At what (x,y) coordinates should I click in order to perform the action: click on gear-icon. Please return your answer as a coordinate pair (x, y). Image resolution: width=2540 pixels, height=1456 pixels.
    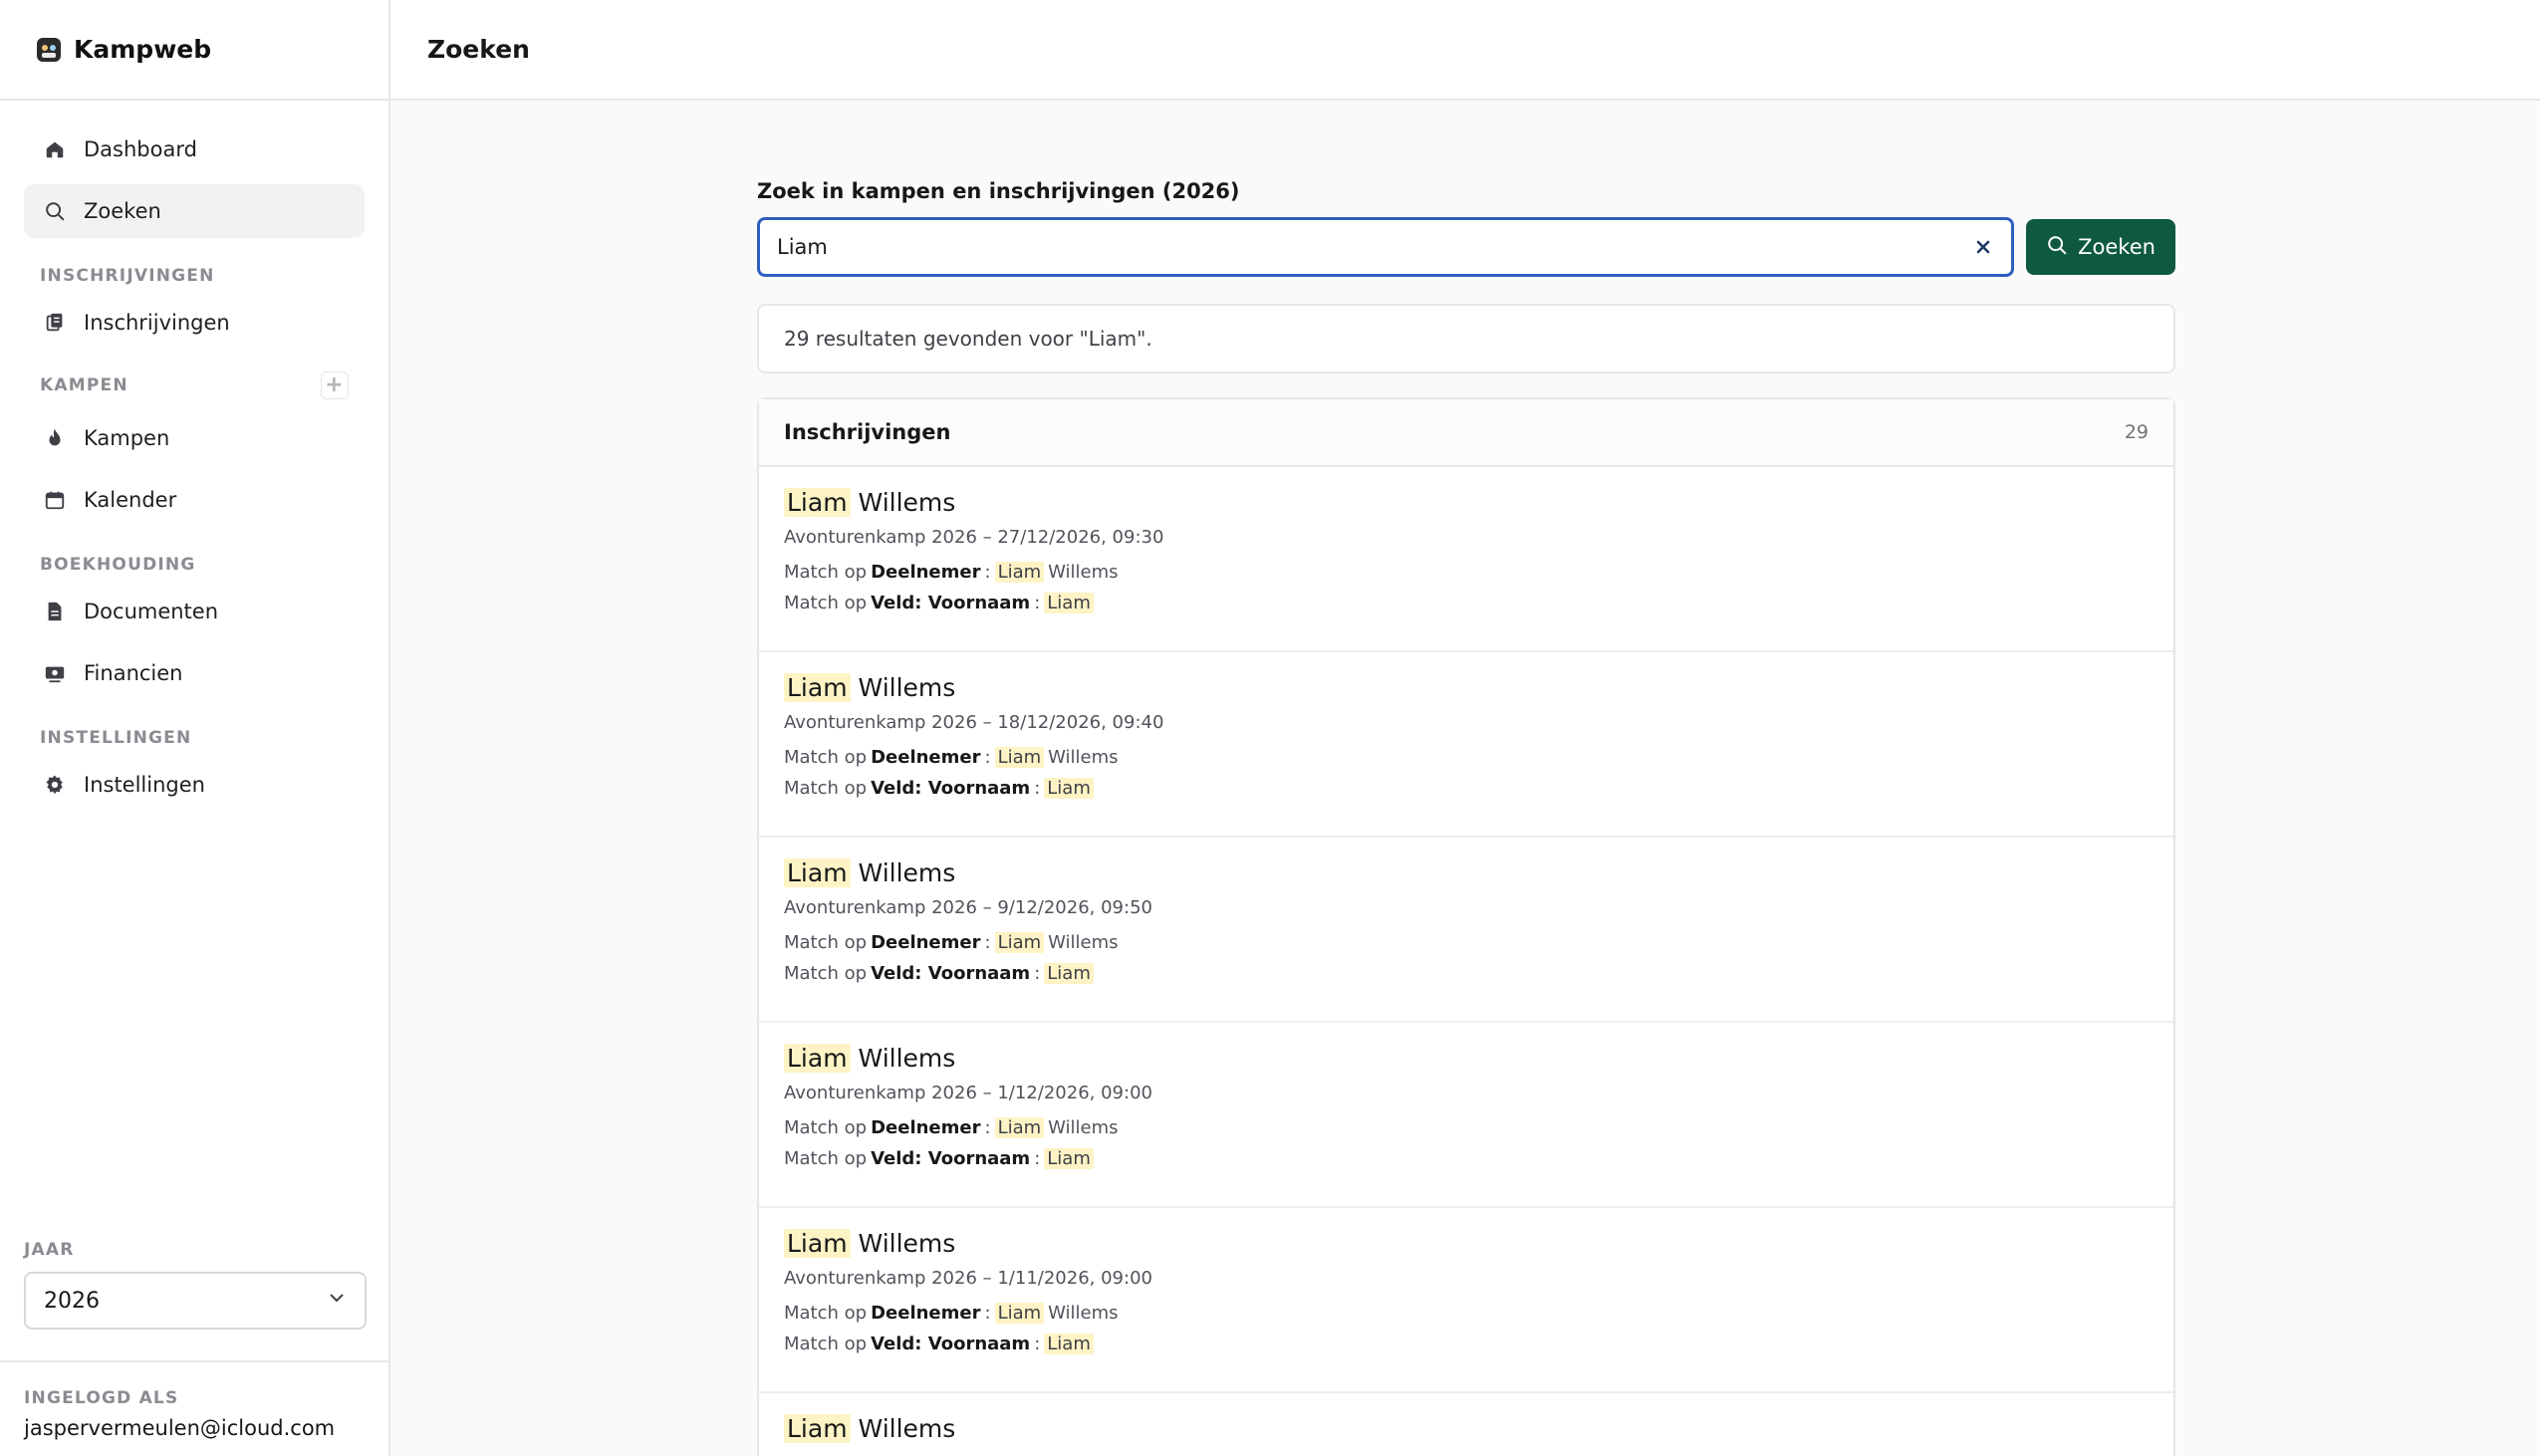
    Looking at the image, I should click on (55, 785).